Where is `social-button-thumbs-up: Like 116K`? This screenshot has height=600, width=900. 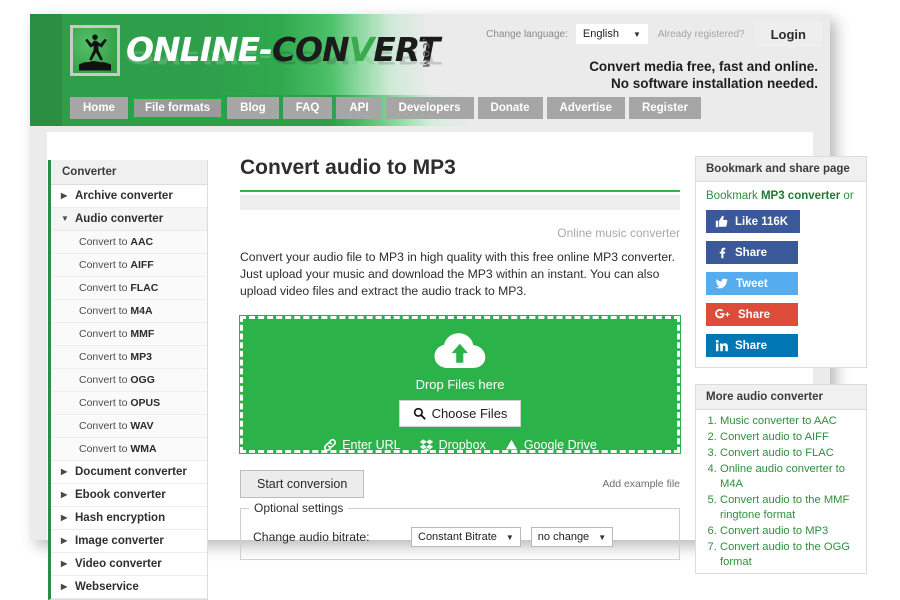
social-button-thumbs-up: Like 116K is located at coordinates (753, 221).